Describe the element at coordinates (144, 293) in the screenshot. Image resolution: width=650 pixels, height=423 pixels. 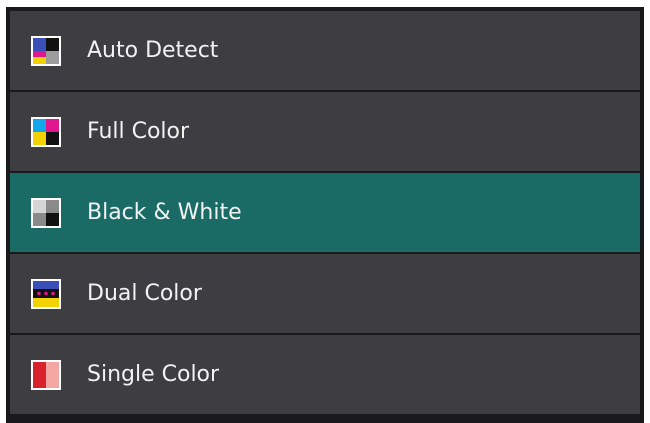
I see `option-label: Dual Color` at that location.